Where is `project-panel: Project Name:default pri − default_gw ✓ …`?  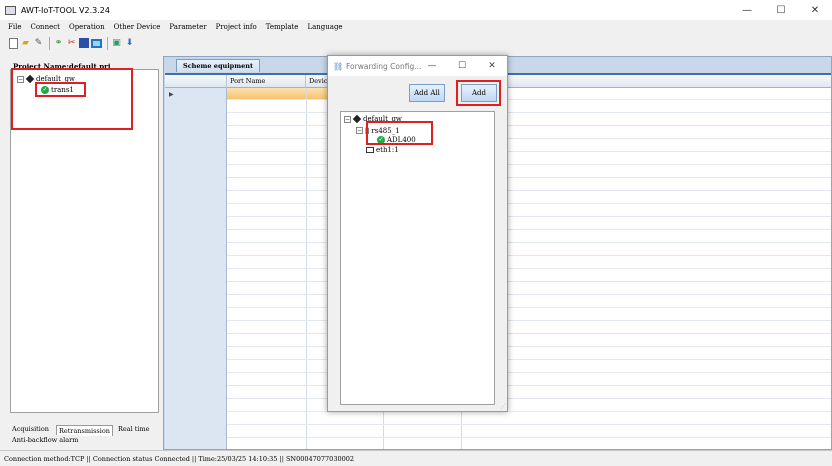 project-panel: Project Name:default pri − default_gw ✓ … is located at coordinates (84, 246).